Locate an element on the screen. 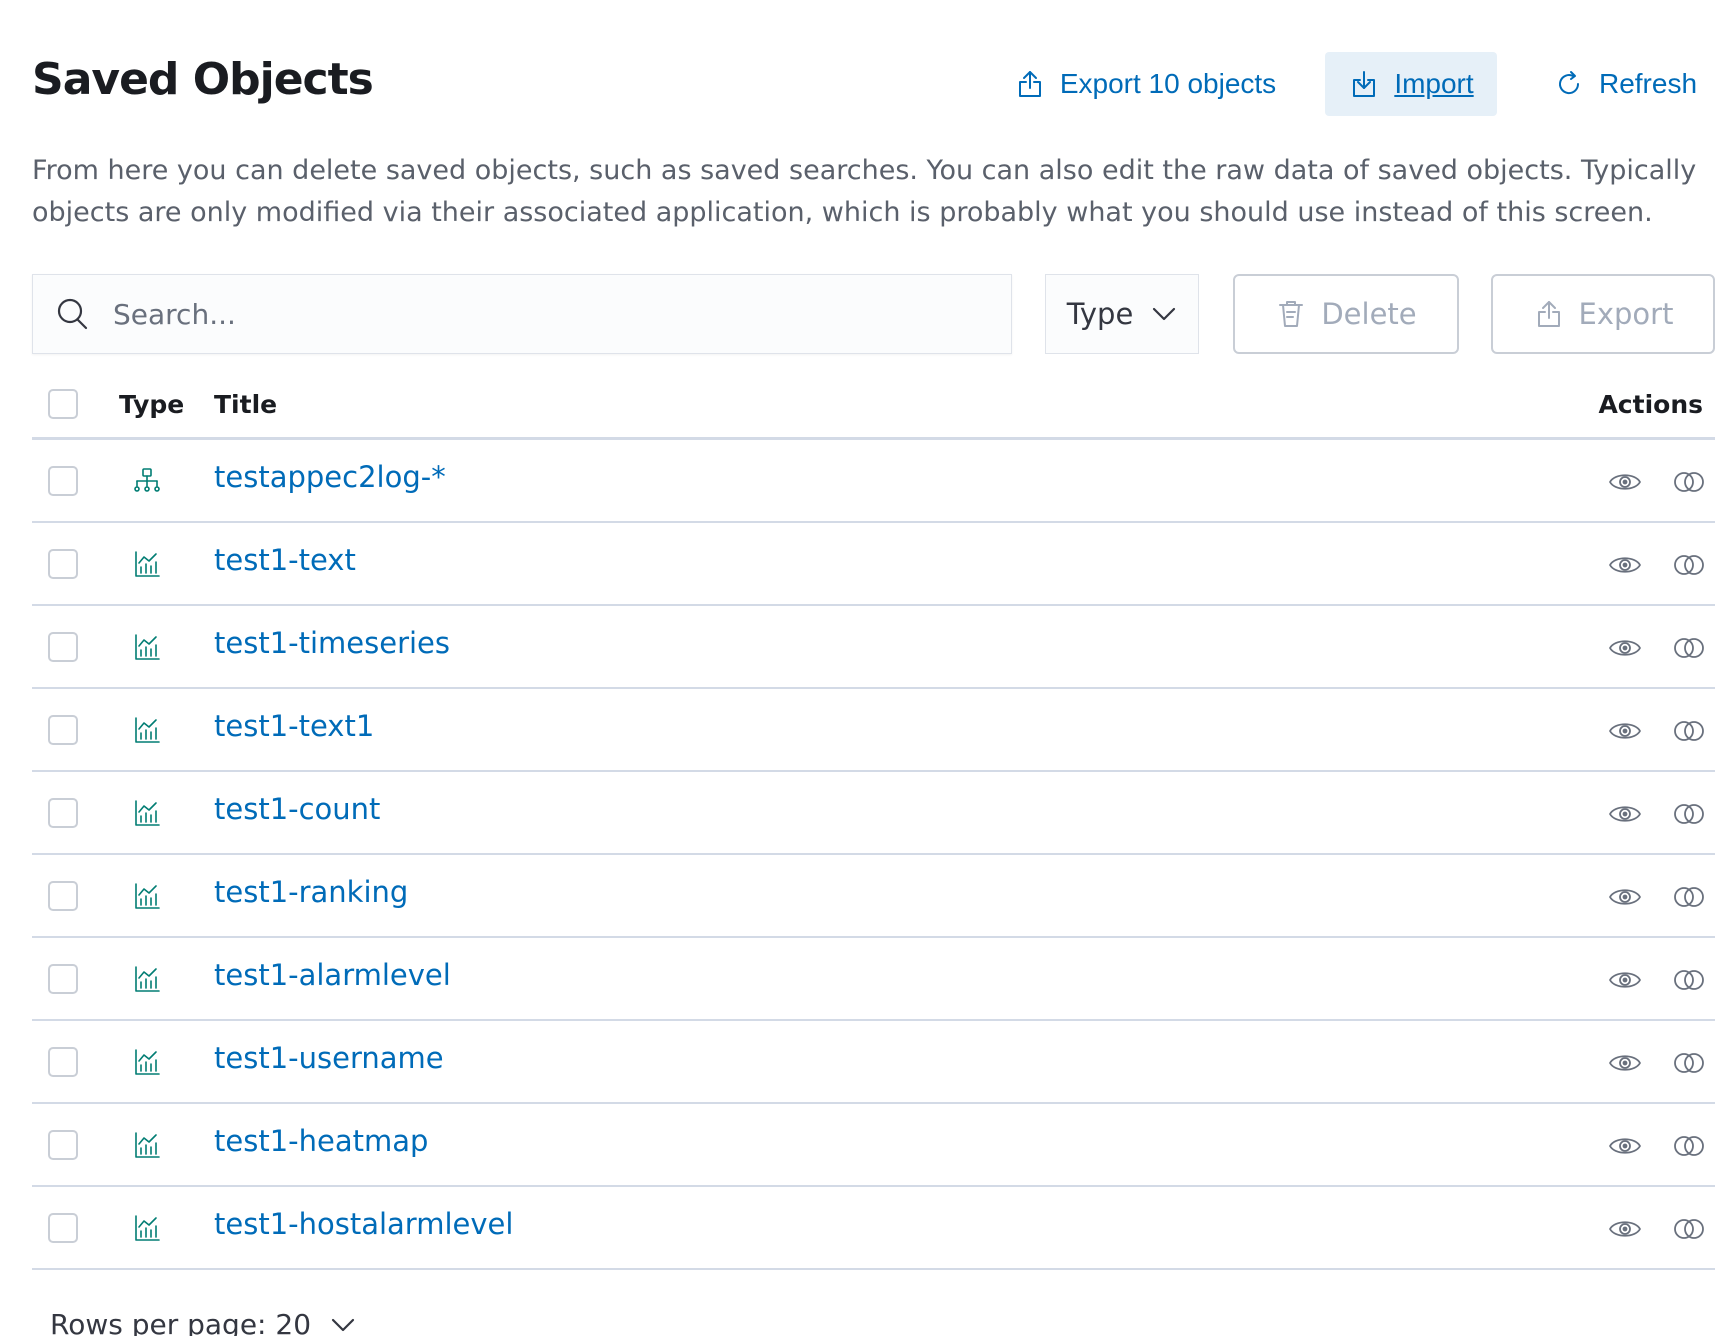 The height and width of the screenshot is (1336, 1720). delete-label: Delete is located at coordinates (1369, 314).